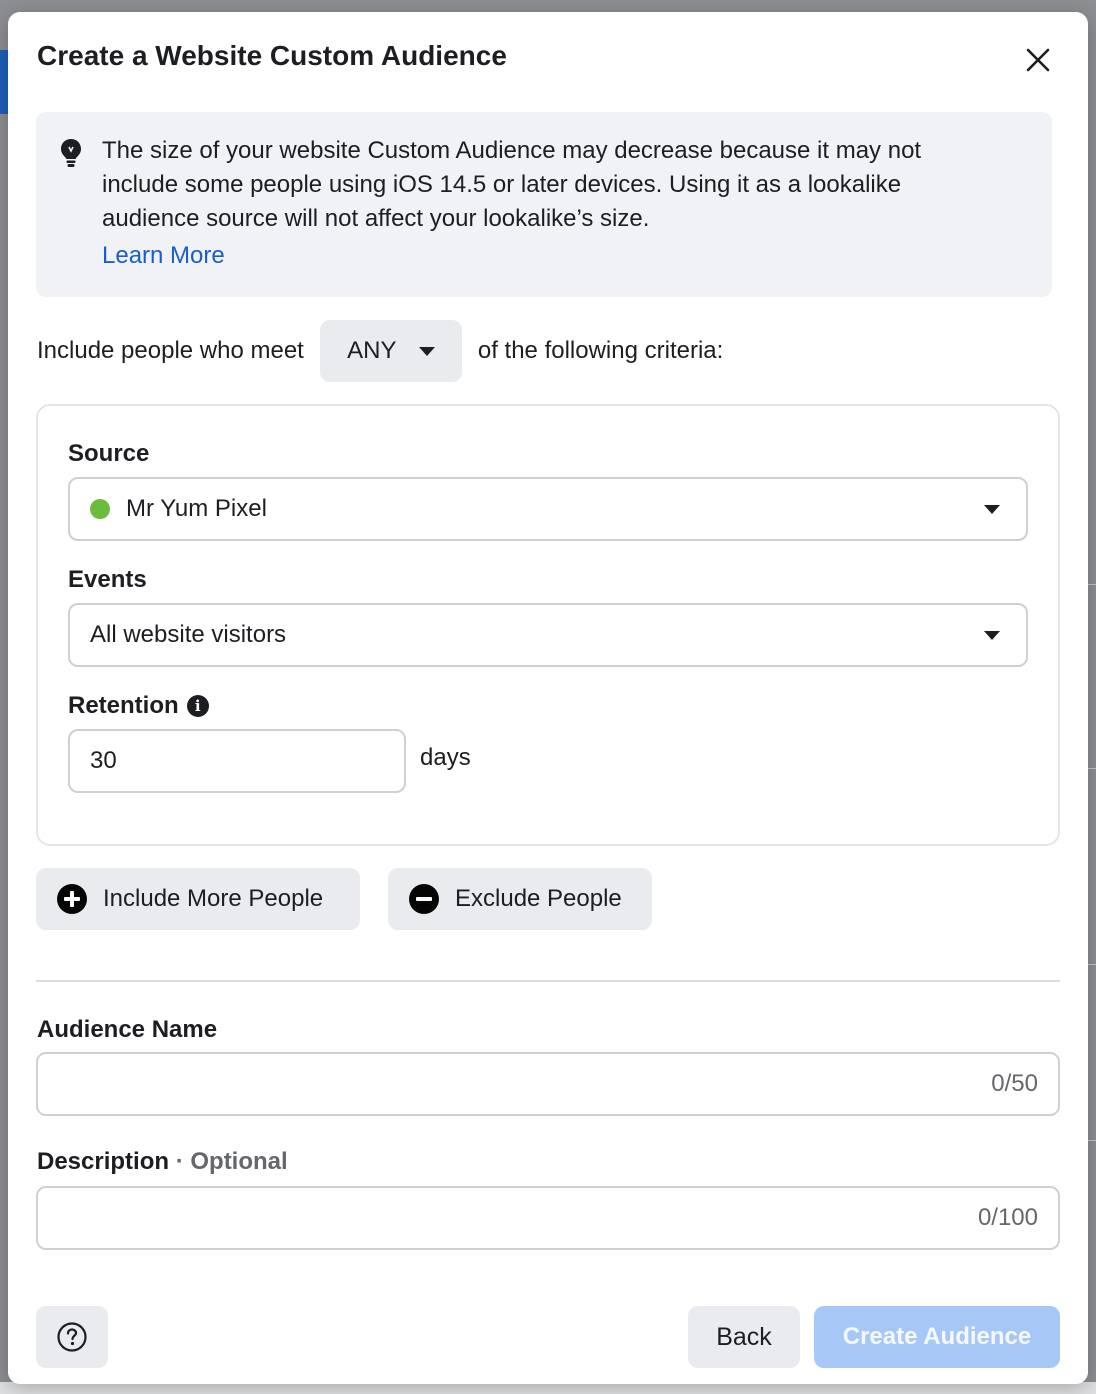 This screenshot has height=1394, width=1096. I want to click on match-type-dropdown: ANY, so click(390, 351).